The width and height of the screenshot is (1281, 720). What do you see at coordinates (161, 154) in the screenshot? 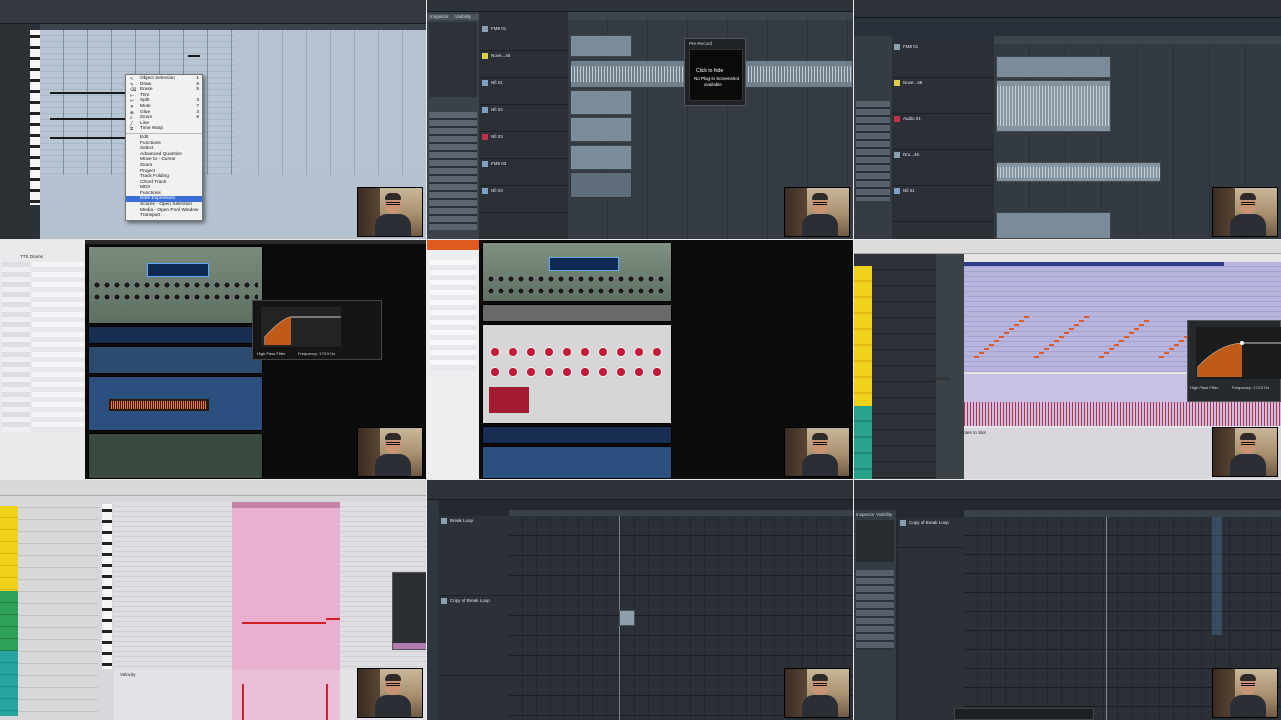
I see `menu-item-label: Advanced Quantize` at bounding box center [161, 154].